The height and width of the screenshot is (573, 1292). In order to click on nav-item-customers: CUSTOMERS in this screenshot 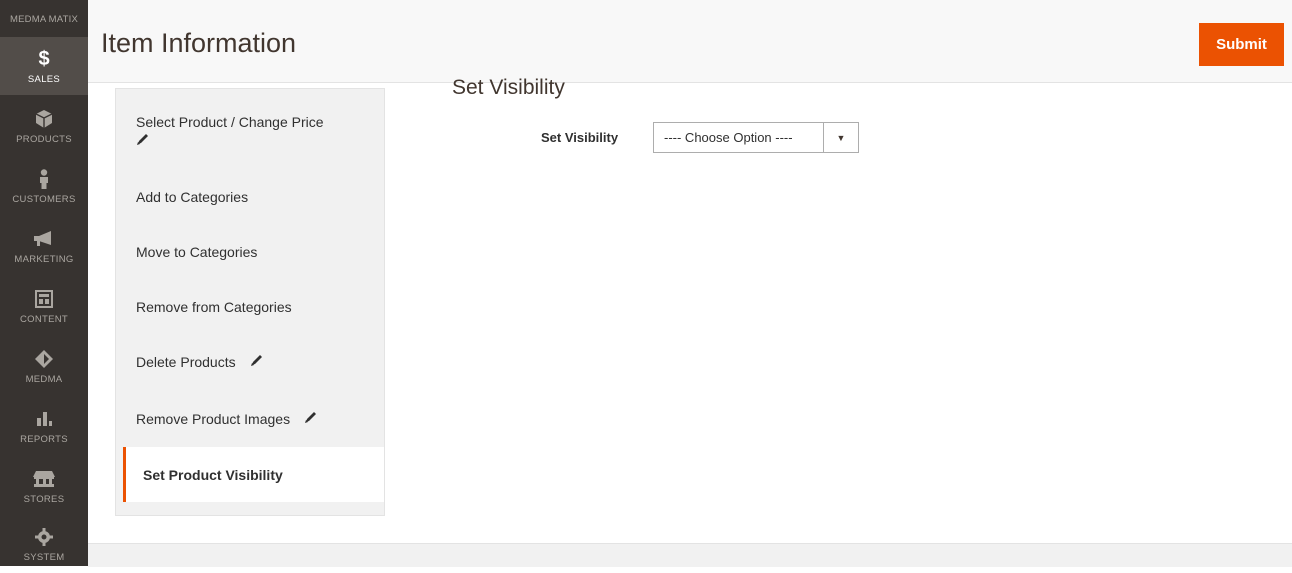, I will do `click(44, 186)`.